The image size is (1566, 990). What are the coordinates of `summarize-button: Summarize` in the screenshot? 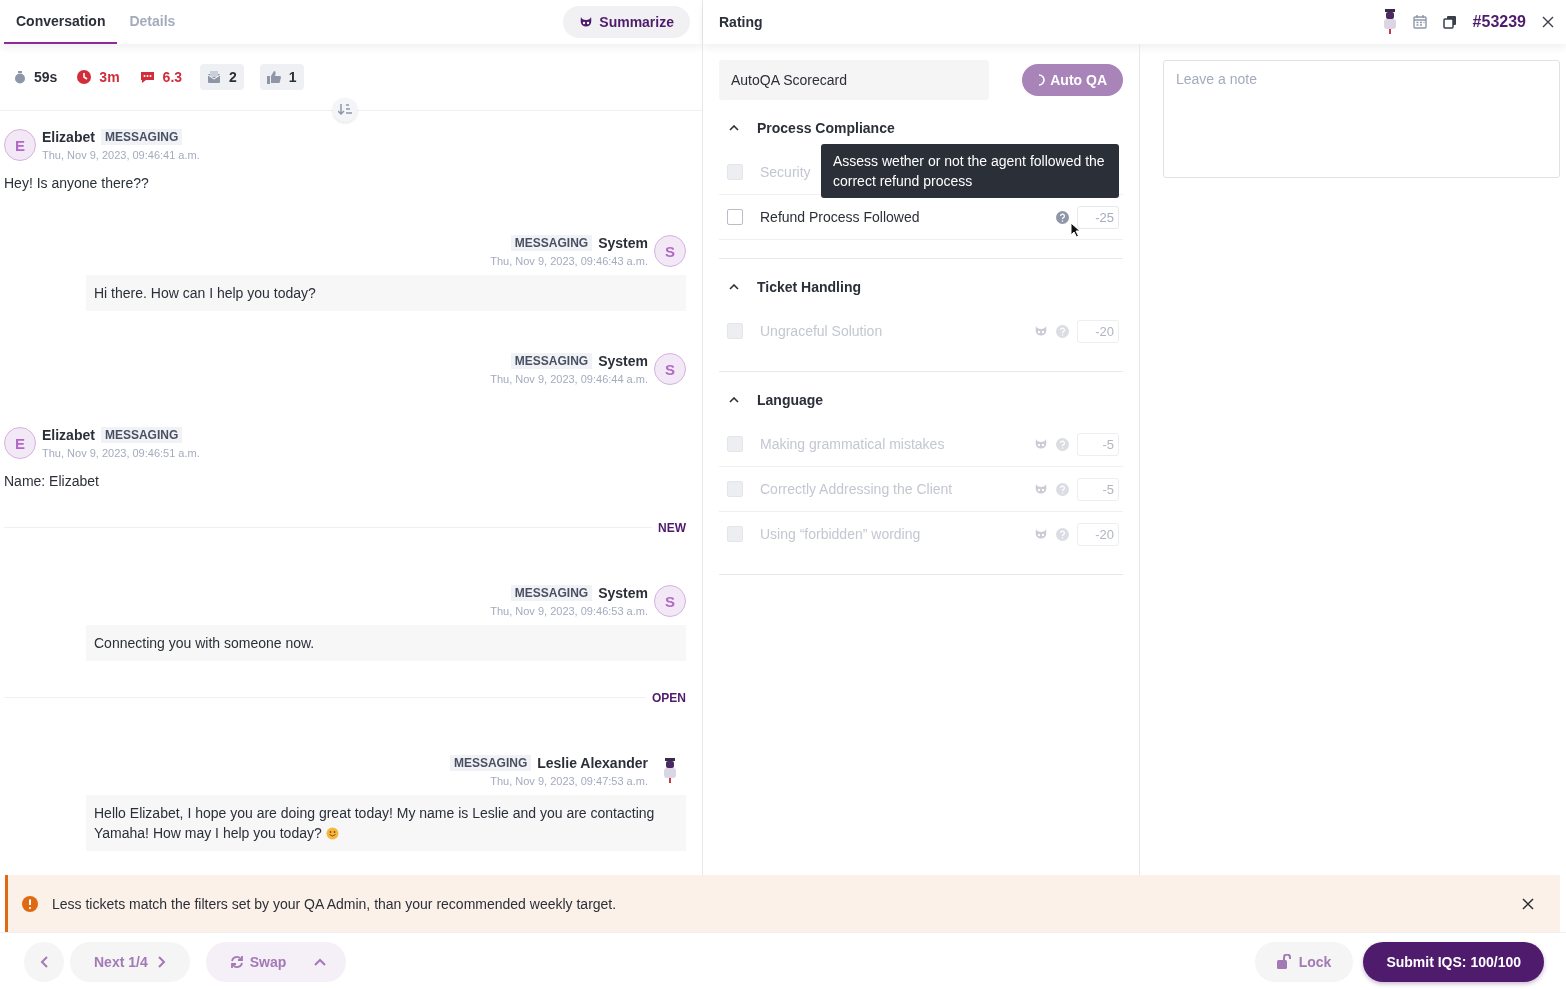 It's located at (626, 22).